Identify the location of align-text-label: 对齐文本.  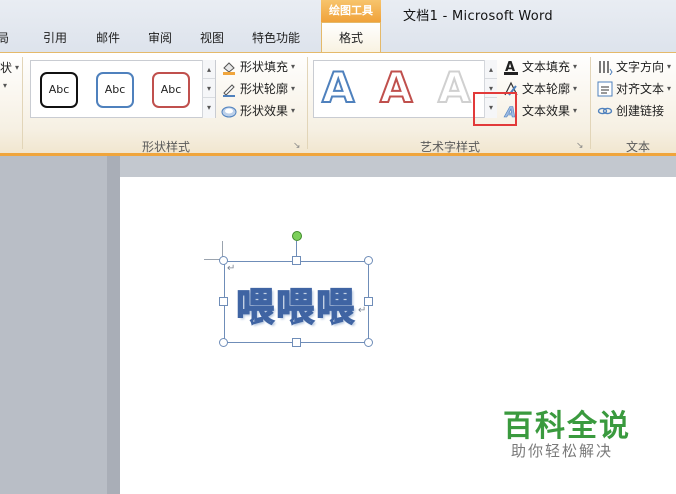
(640, 89).